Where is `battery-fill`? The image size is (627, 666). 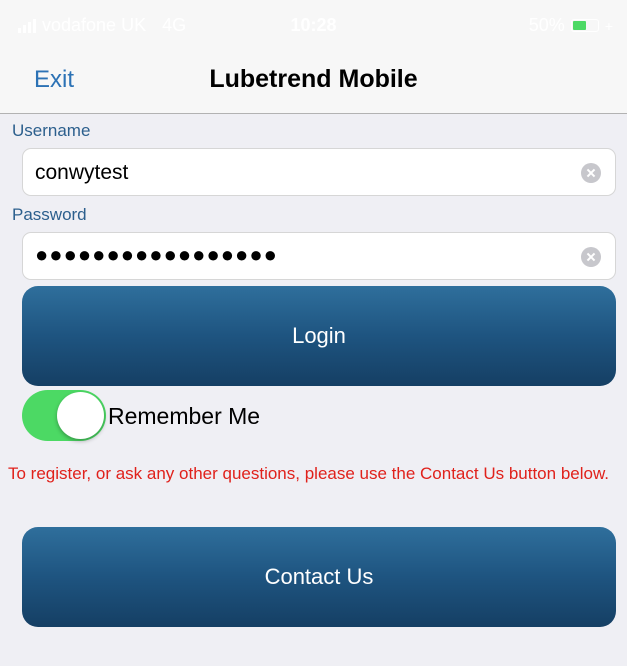
battery-fill is located at coordinates (579, 25).